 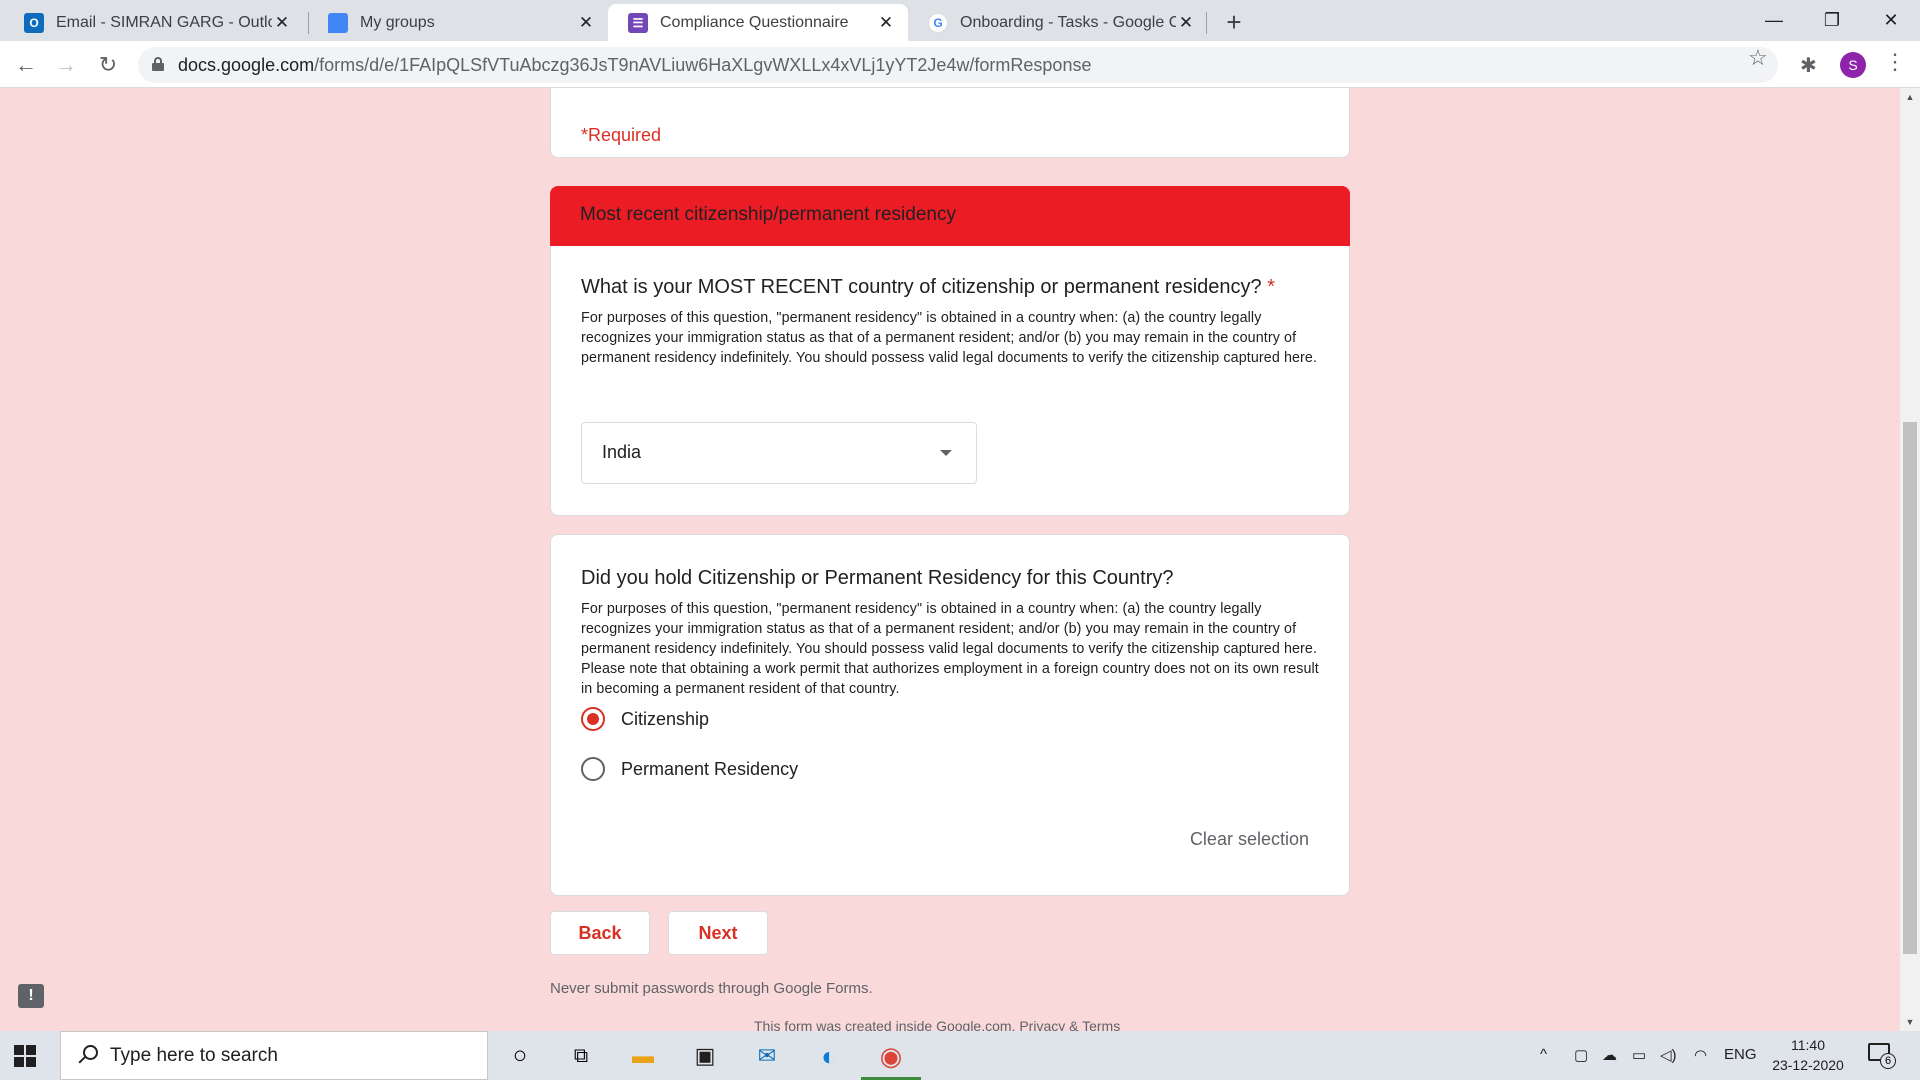 I want to click on forms-icon: ☰, so click(x=638, y=22).